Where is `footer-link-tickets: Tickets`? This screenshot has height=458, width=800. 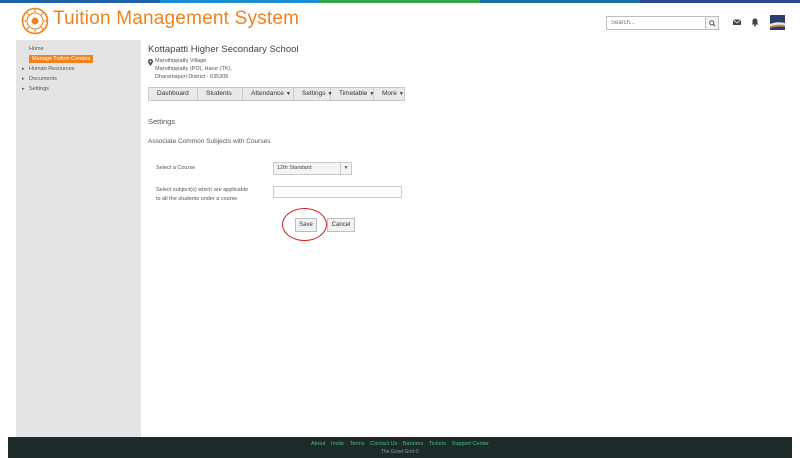
footer-link-tickets: Tickets is located at coordinates (437, 444).